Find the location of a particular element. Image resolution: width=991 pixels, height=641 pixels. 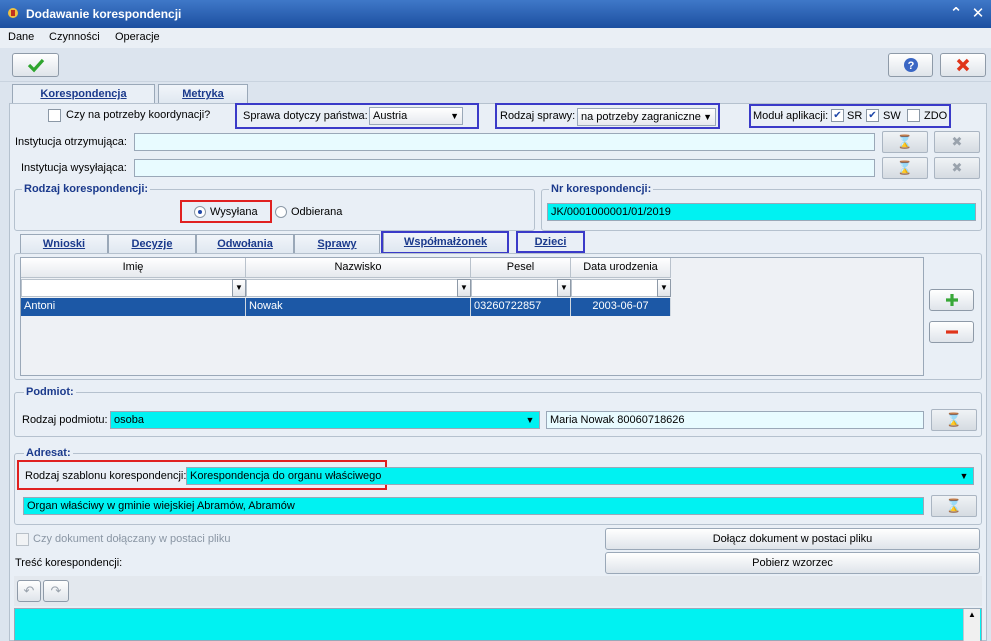

highlight-frame-wspolmalzonek is located at coordinates (445, 242).